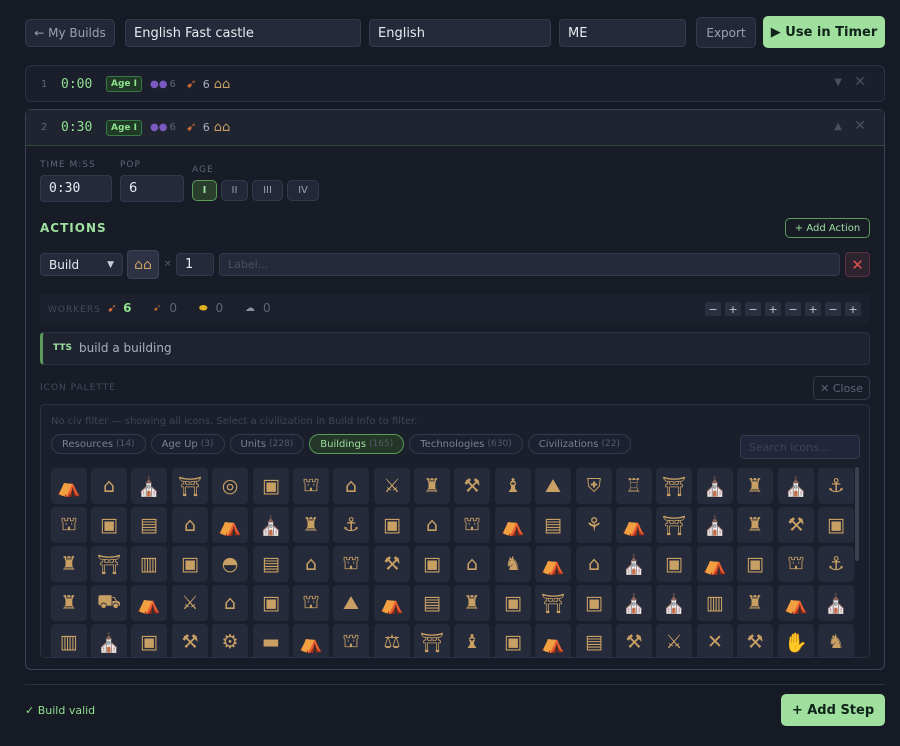  I want to click on age-button-4: IV, so click(303, 190).